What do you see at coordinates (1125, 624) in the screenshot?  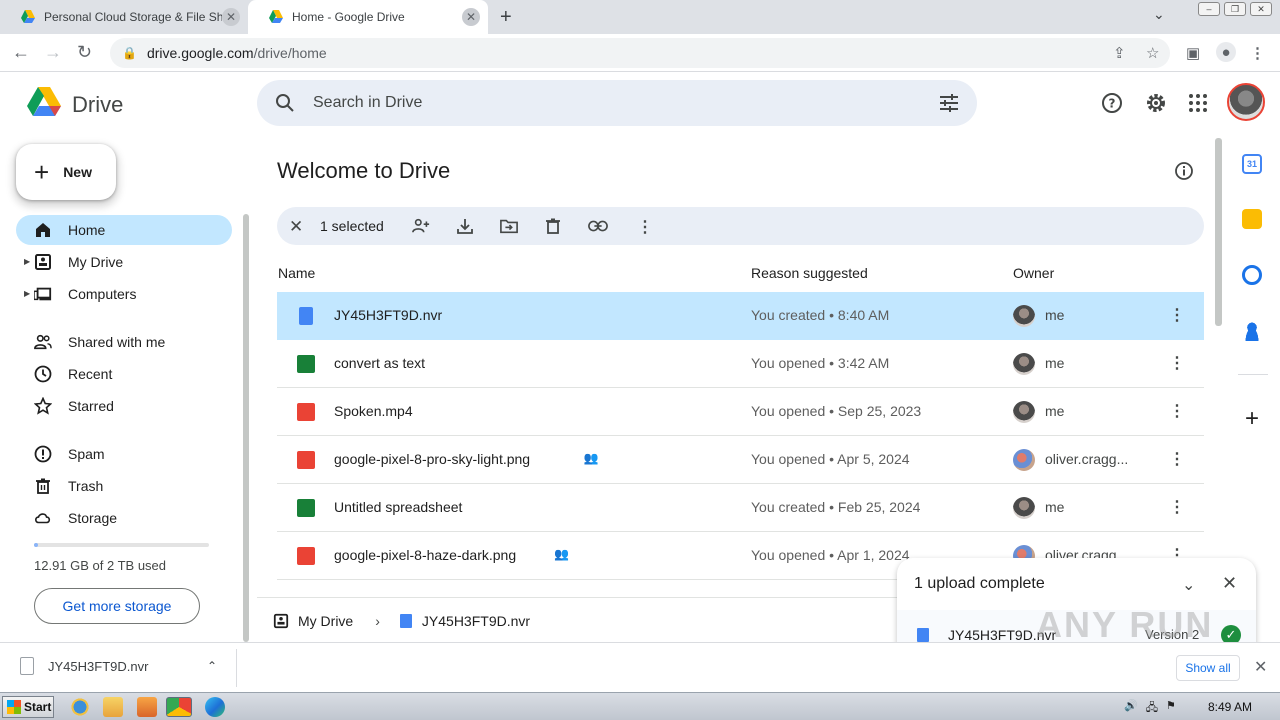 I see `anyrun-watermark: ANY RUN` at bounding box center [1125, 624].